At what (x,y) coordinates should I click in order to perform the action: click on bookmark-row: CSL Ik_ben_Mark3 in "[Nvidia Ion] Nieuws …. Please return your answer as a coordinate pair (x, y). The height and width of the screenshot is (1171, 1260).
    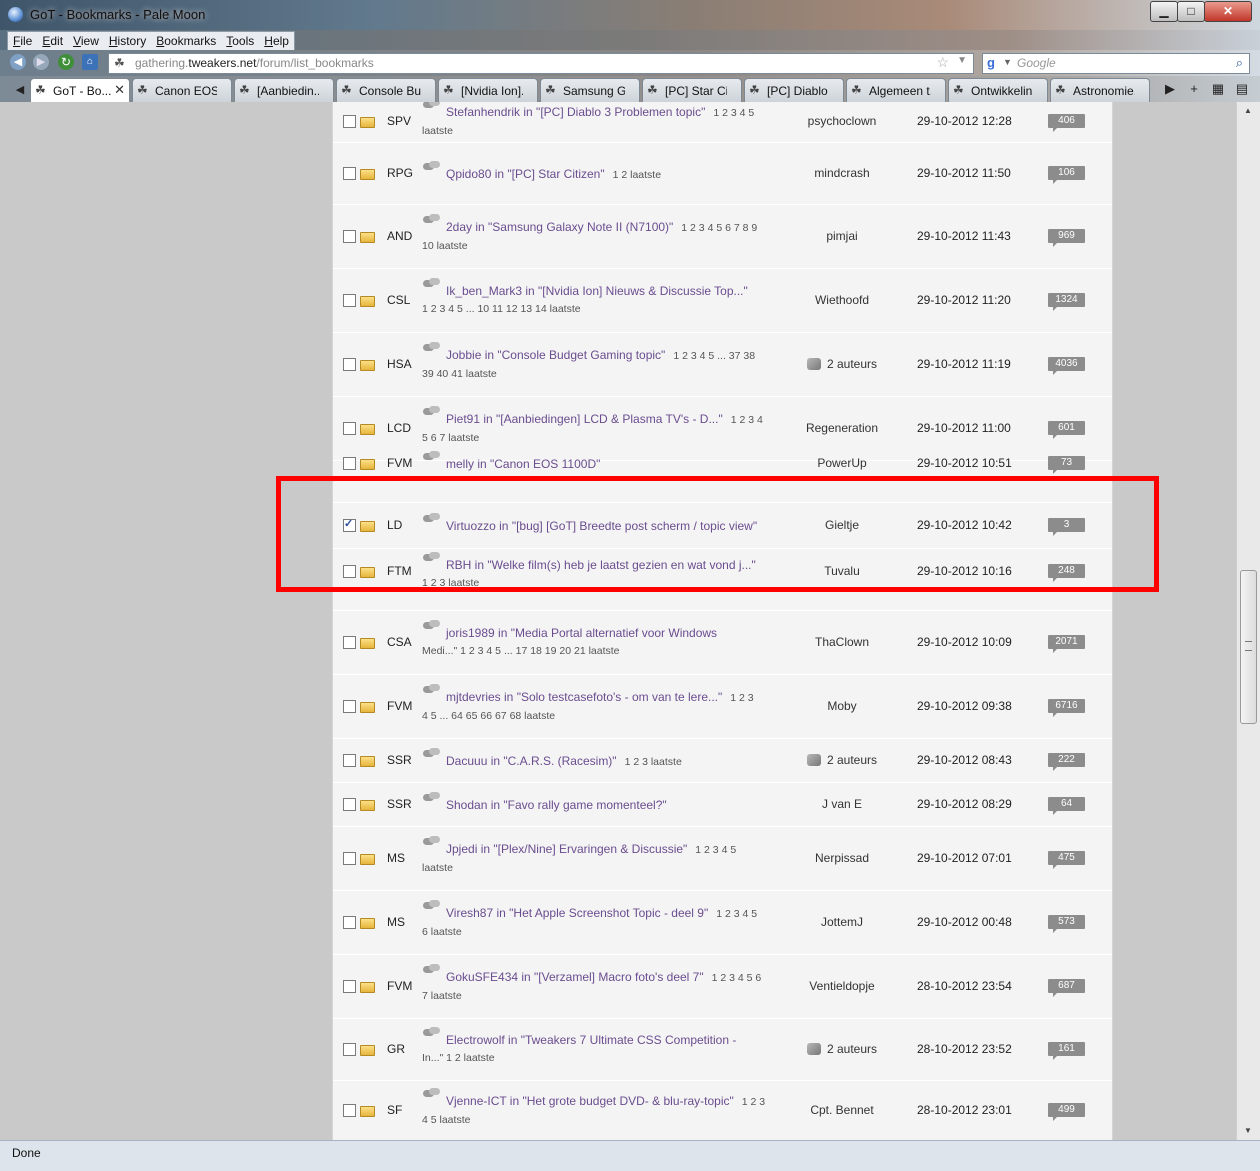
    Looking at the image, I should click on (722, 301).